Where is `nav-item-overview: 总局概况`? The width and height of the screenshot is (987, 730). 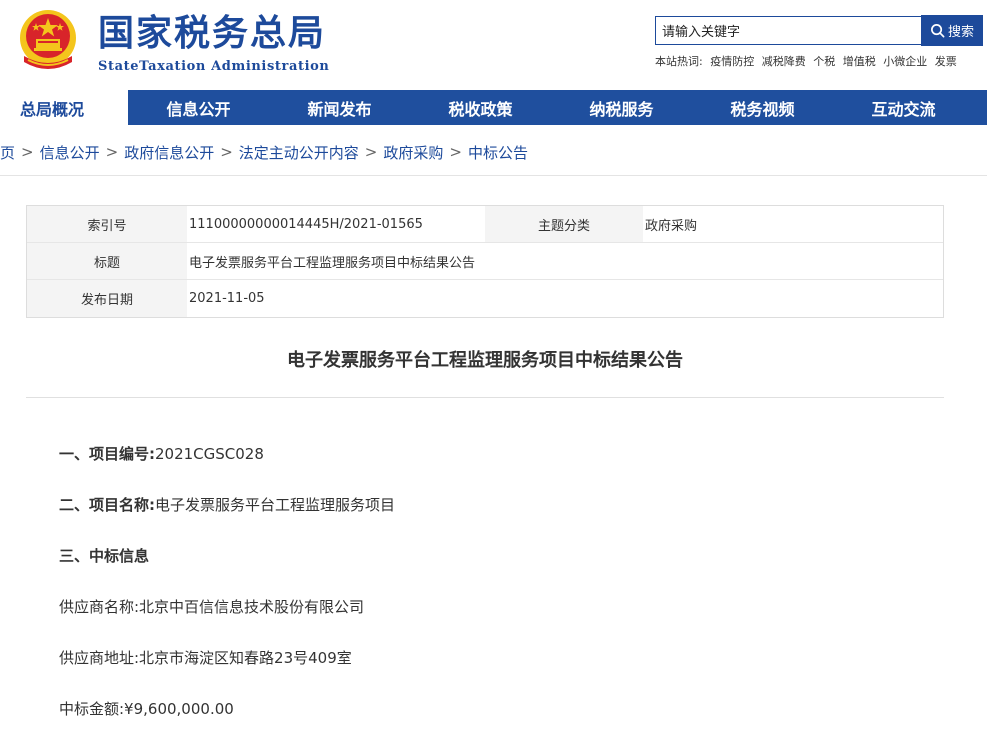 nav-item-overview: 总局概况 is located at coordinates (64, 107).